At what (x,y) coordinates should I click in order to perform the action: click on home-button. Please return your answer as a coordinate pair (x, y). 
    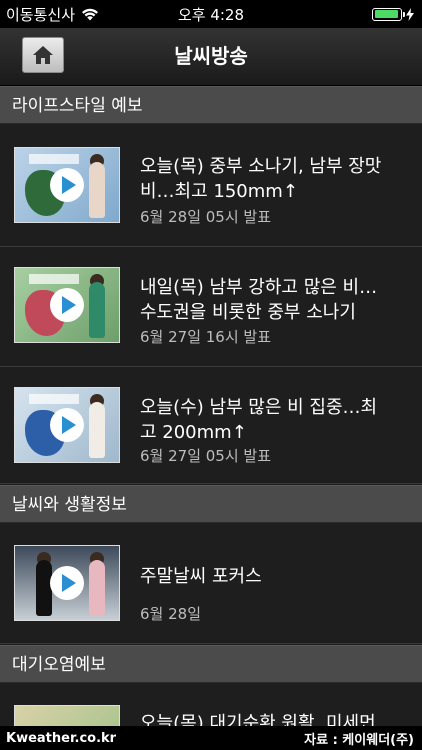
    Looking at the image, I should click on (43, 55).